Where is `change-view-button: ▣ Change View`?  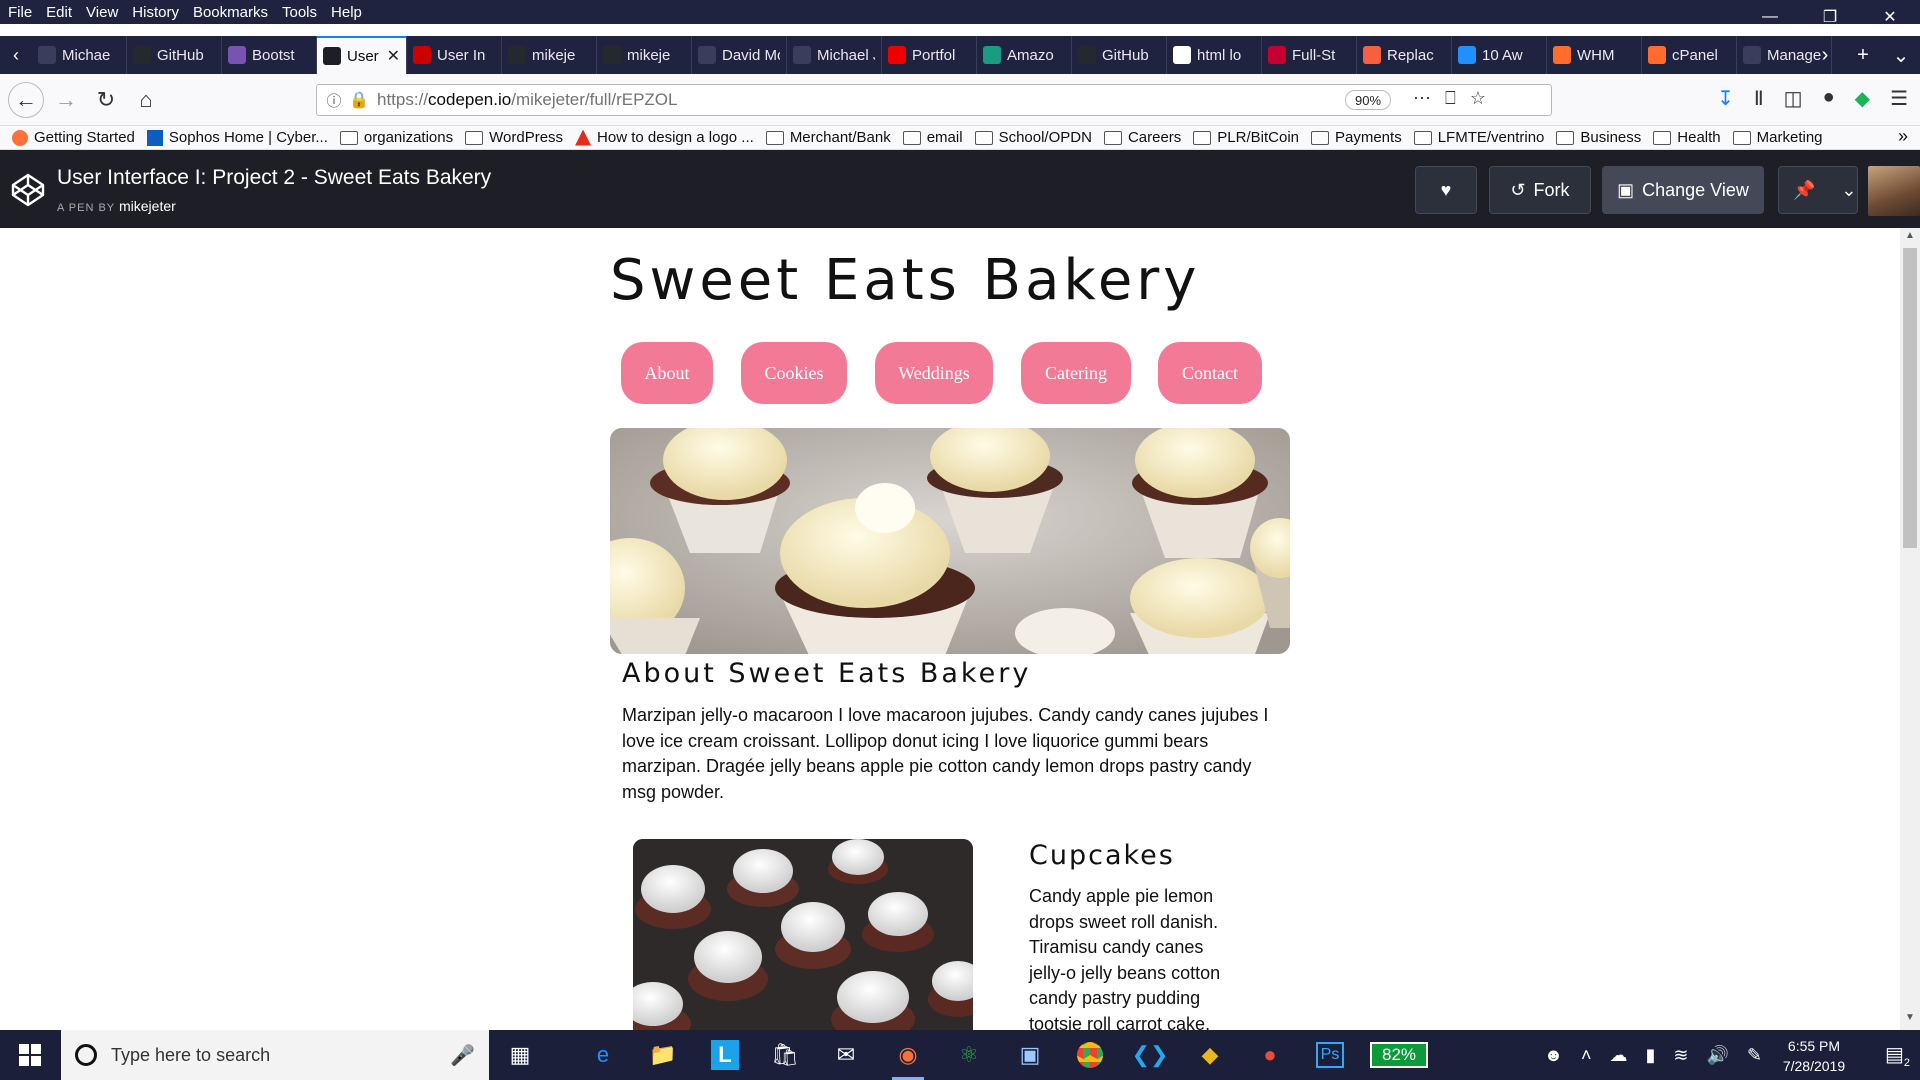 change-view-button: ▣ Change View is located at coordinates (1683, 190).